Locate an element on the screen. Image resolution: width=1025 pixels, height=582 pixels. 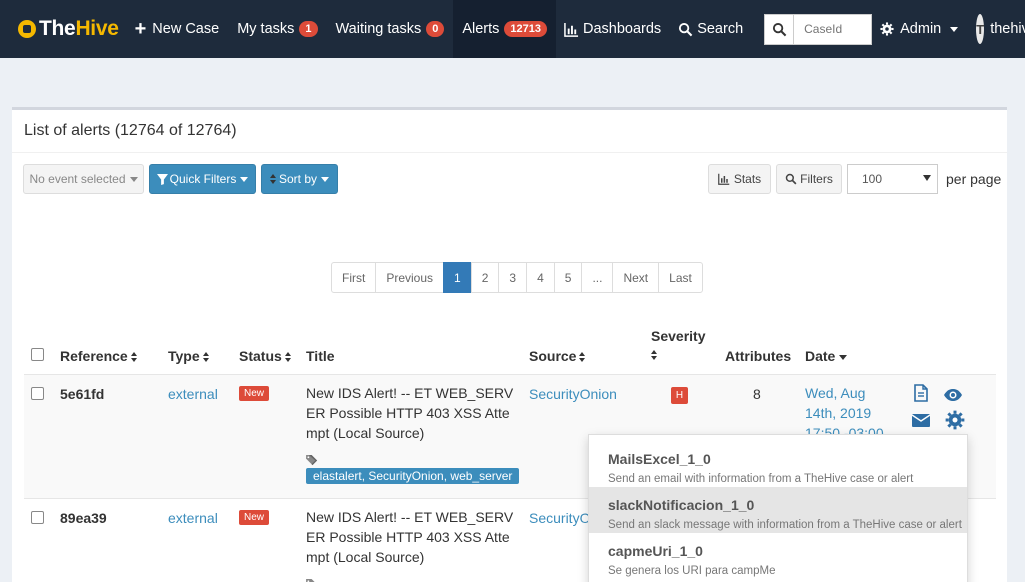
case-id-input is located at coordinates (833, 29).